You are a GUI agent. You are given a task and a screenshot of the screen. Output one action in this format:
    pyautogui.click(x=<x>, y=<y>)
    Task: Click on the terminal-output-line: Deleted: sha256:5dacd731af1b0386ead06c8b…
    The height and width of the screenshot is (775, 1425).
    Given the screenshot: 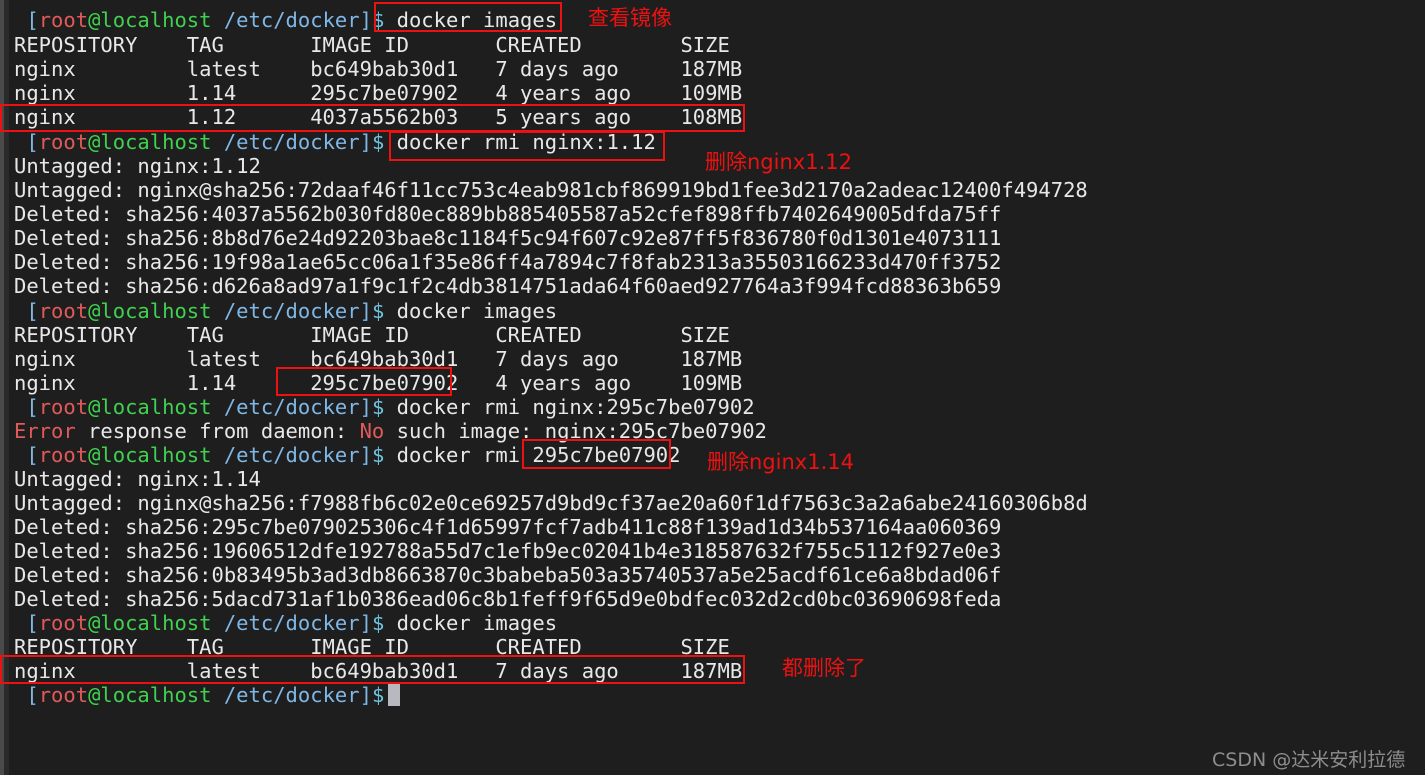 What is the action you would take?
    pyautogui.click(x=507, y=599)
    